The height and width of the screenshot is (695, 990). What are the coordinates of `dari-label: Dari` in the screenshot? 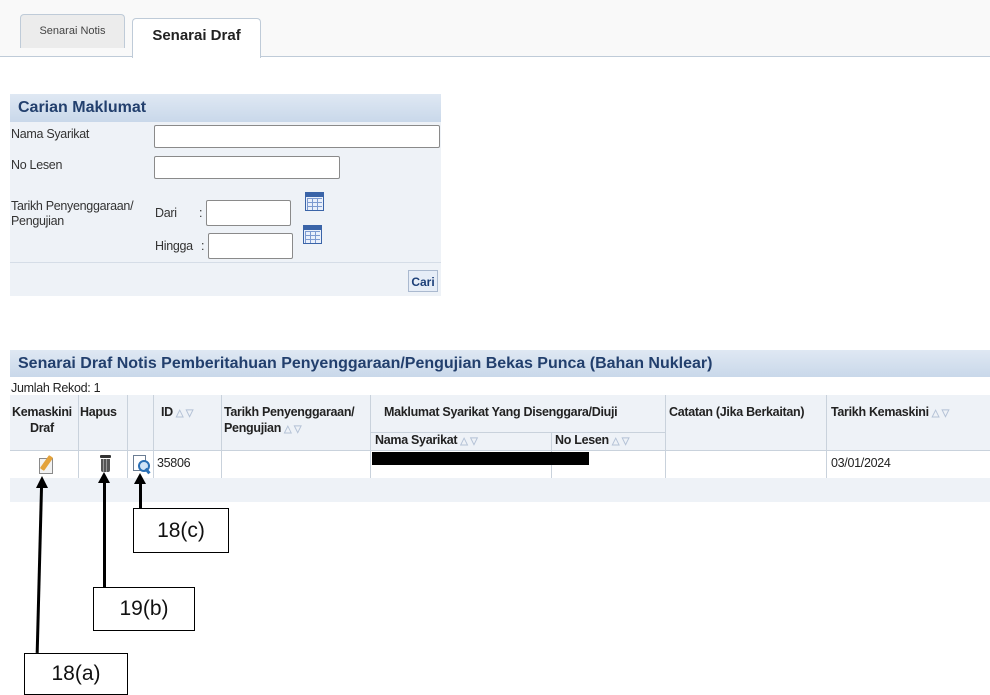 It's located at (166, 213).